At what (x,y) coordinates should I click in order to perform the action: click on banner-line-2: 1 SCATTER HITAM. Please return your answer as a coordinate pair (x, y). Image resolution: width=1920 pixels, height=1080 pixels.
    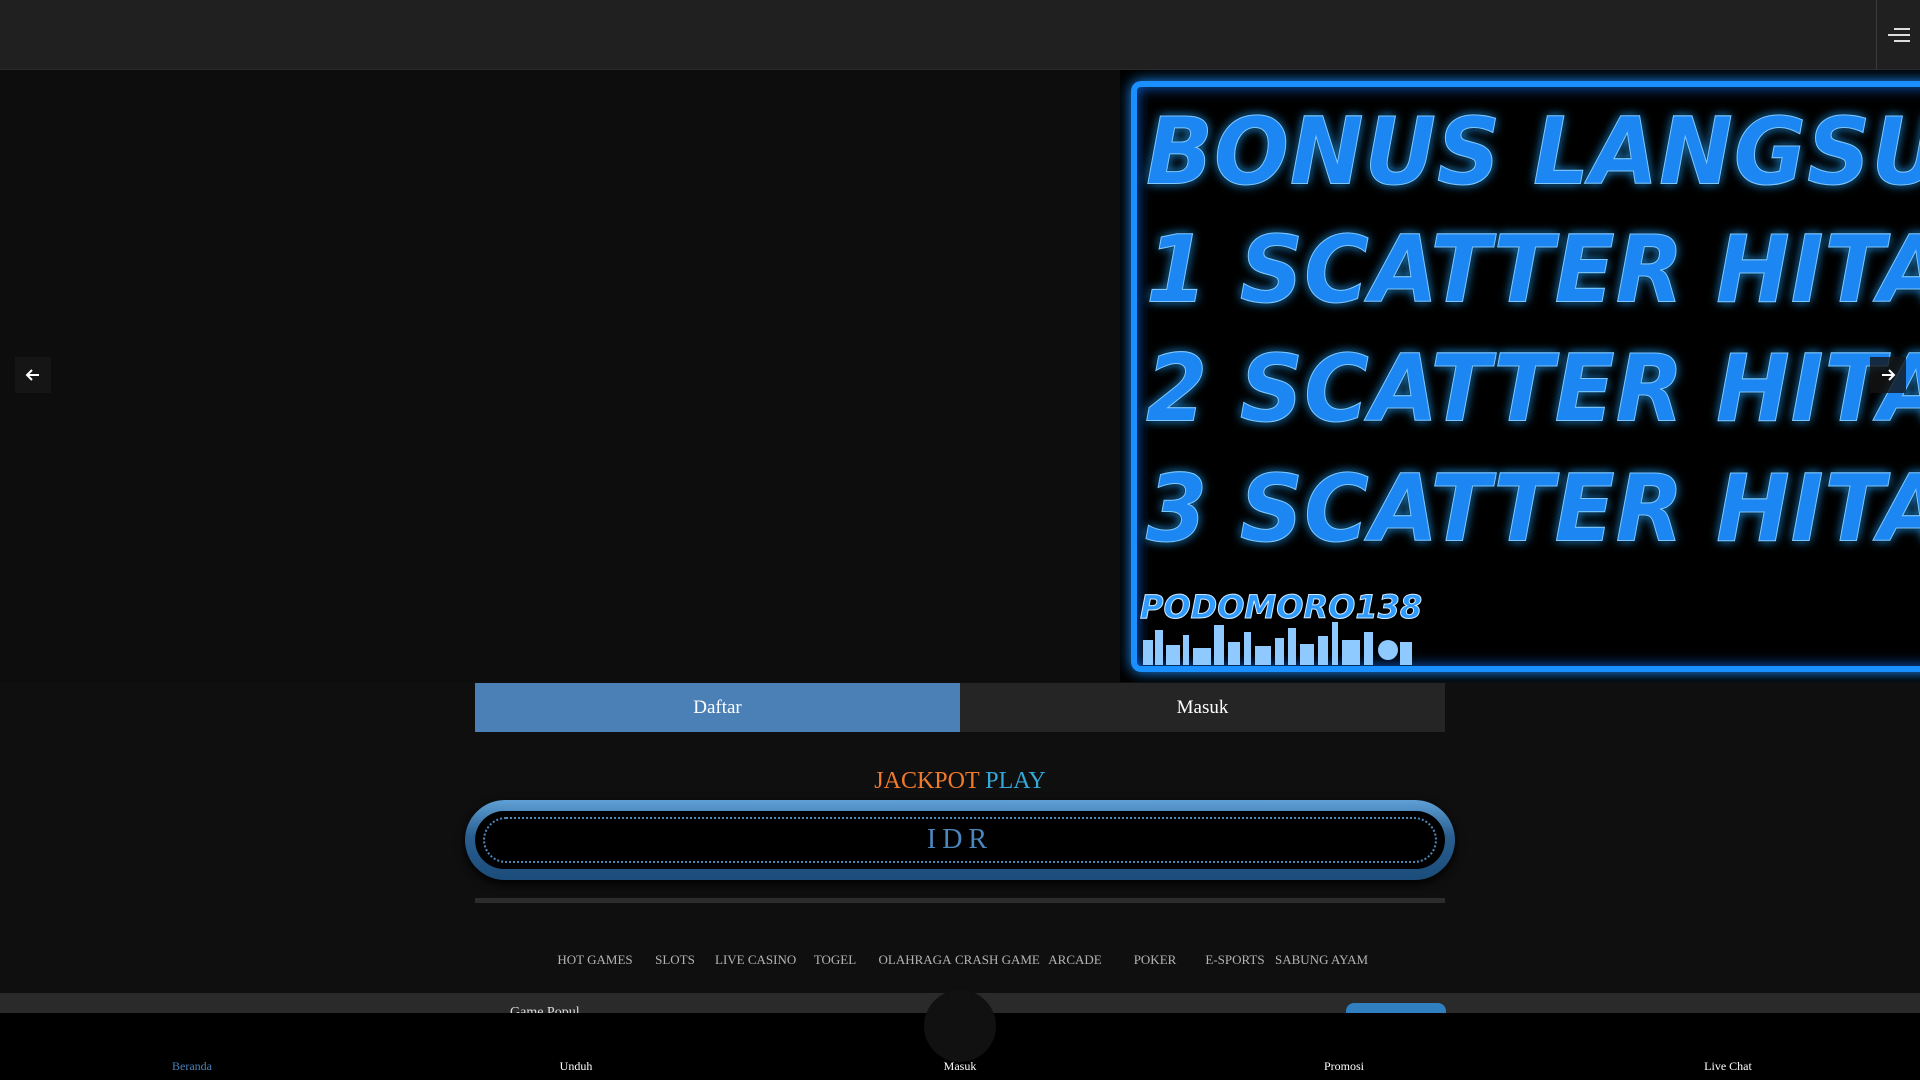
    Looking at the image, I should click on (1532, 269).